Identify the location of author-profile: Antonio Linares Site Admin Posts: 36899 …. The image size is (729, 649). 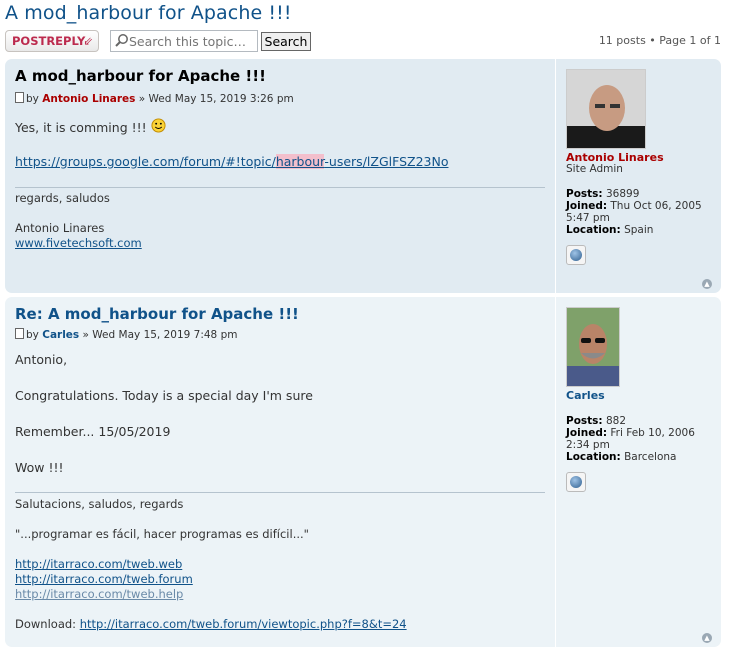
(638, 176).